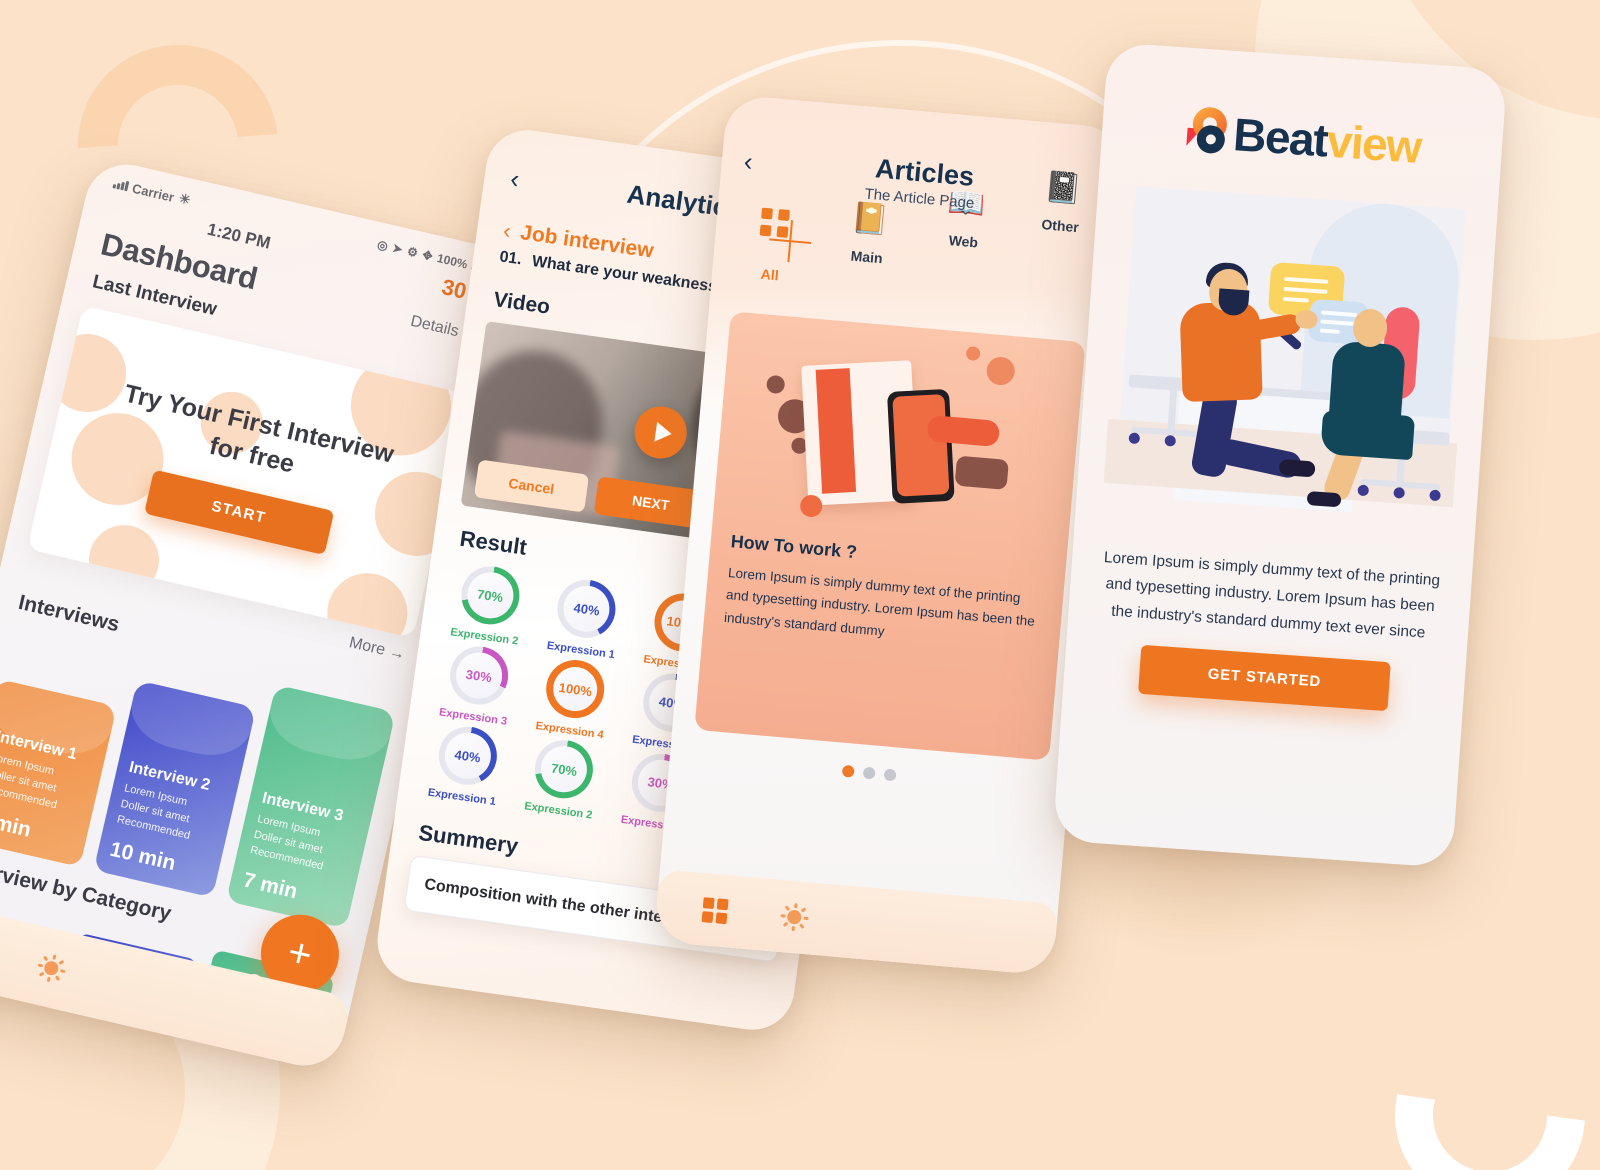  What do you see at coordinates (120, 185) in the screenshot?
I see `signal-bars-icon` at bounding box center [120, 185].